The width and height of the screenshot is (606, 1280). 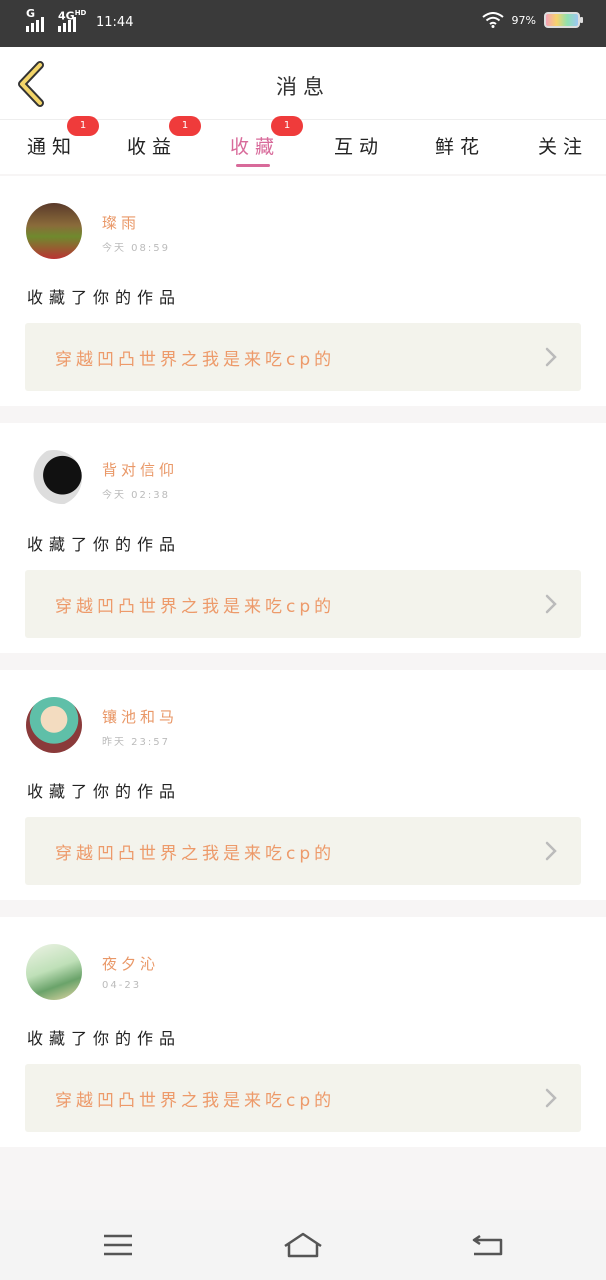 I want to click on username: 夜夕沁, so click(x=130, y=963).